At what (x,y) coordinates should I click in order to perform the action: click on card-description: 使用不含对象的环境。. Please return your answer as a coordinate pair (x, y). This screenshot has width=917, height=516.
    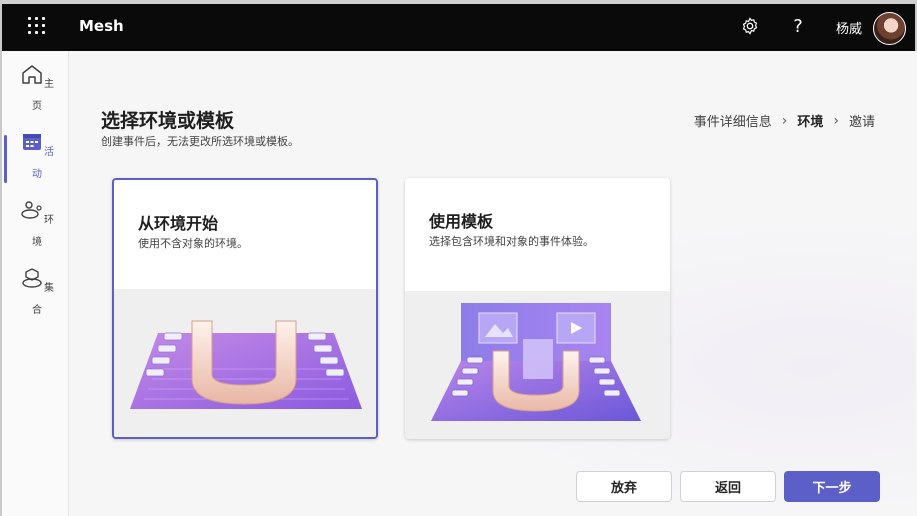
    Looking at the image, I should click on (193, 243).